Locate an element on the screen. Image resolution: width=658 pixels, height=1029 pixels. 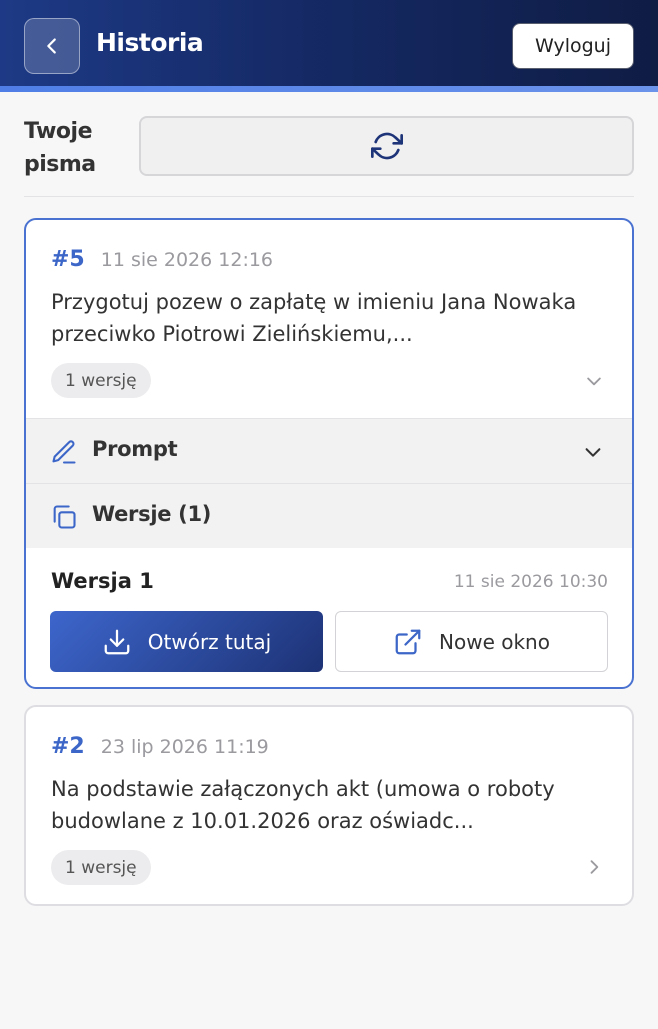
section-divider is located at coordinates (329, 196).